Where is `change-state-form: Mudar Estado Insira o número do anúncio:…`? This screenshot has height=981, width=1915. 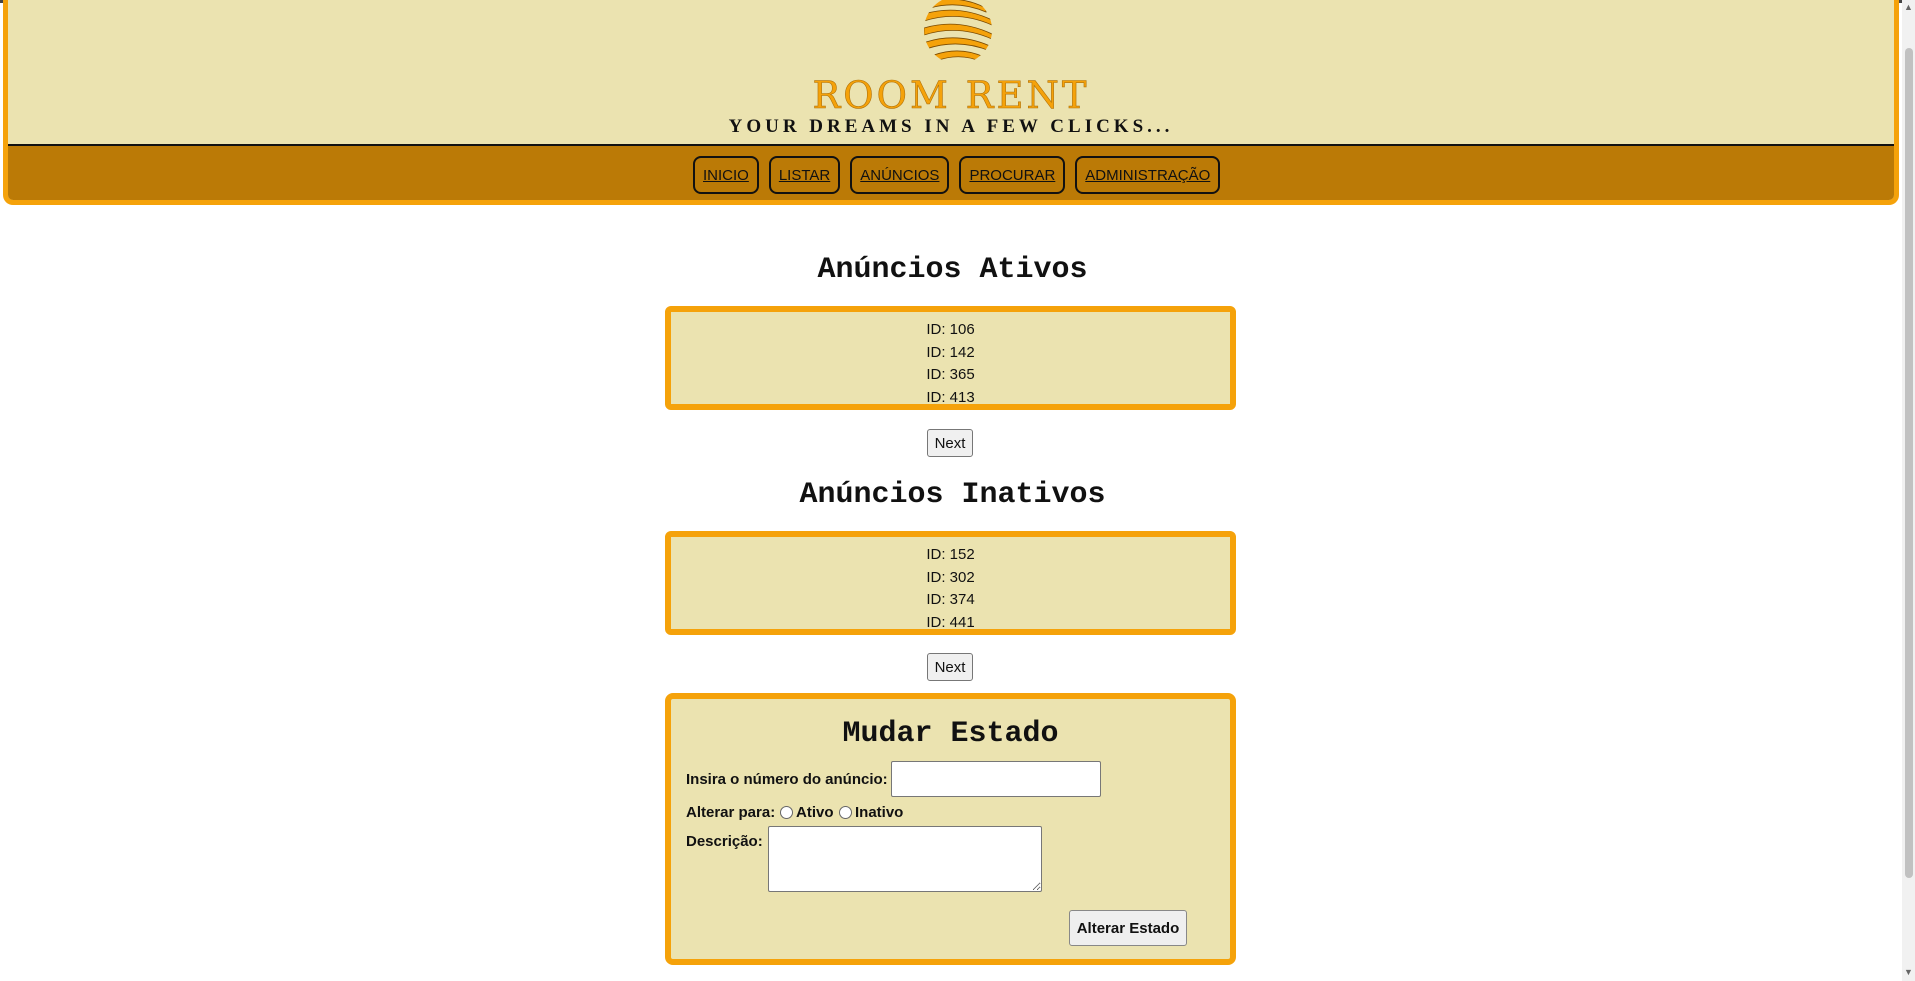
change-state-form: Mudar Estado Insira o número do anúncio:… is located at coordinates (950, 829).